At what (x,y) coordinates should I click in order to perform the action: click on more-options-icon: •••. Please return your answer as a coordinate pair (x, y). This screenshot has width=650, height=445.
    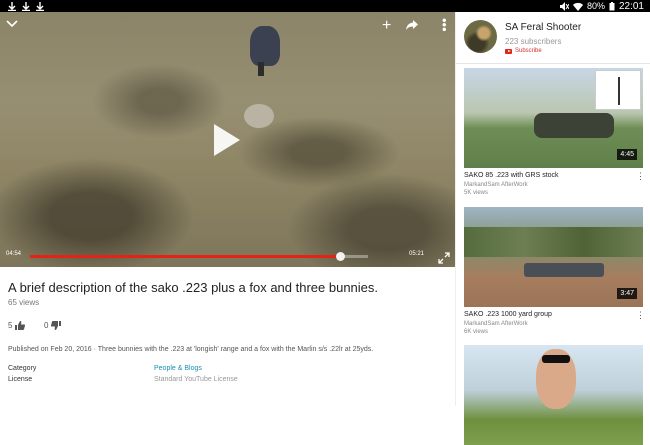
    Looking at the image, I should click on (444, 25).